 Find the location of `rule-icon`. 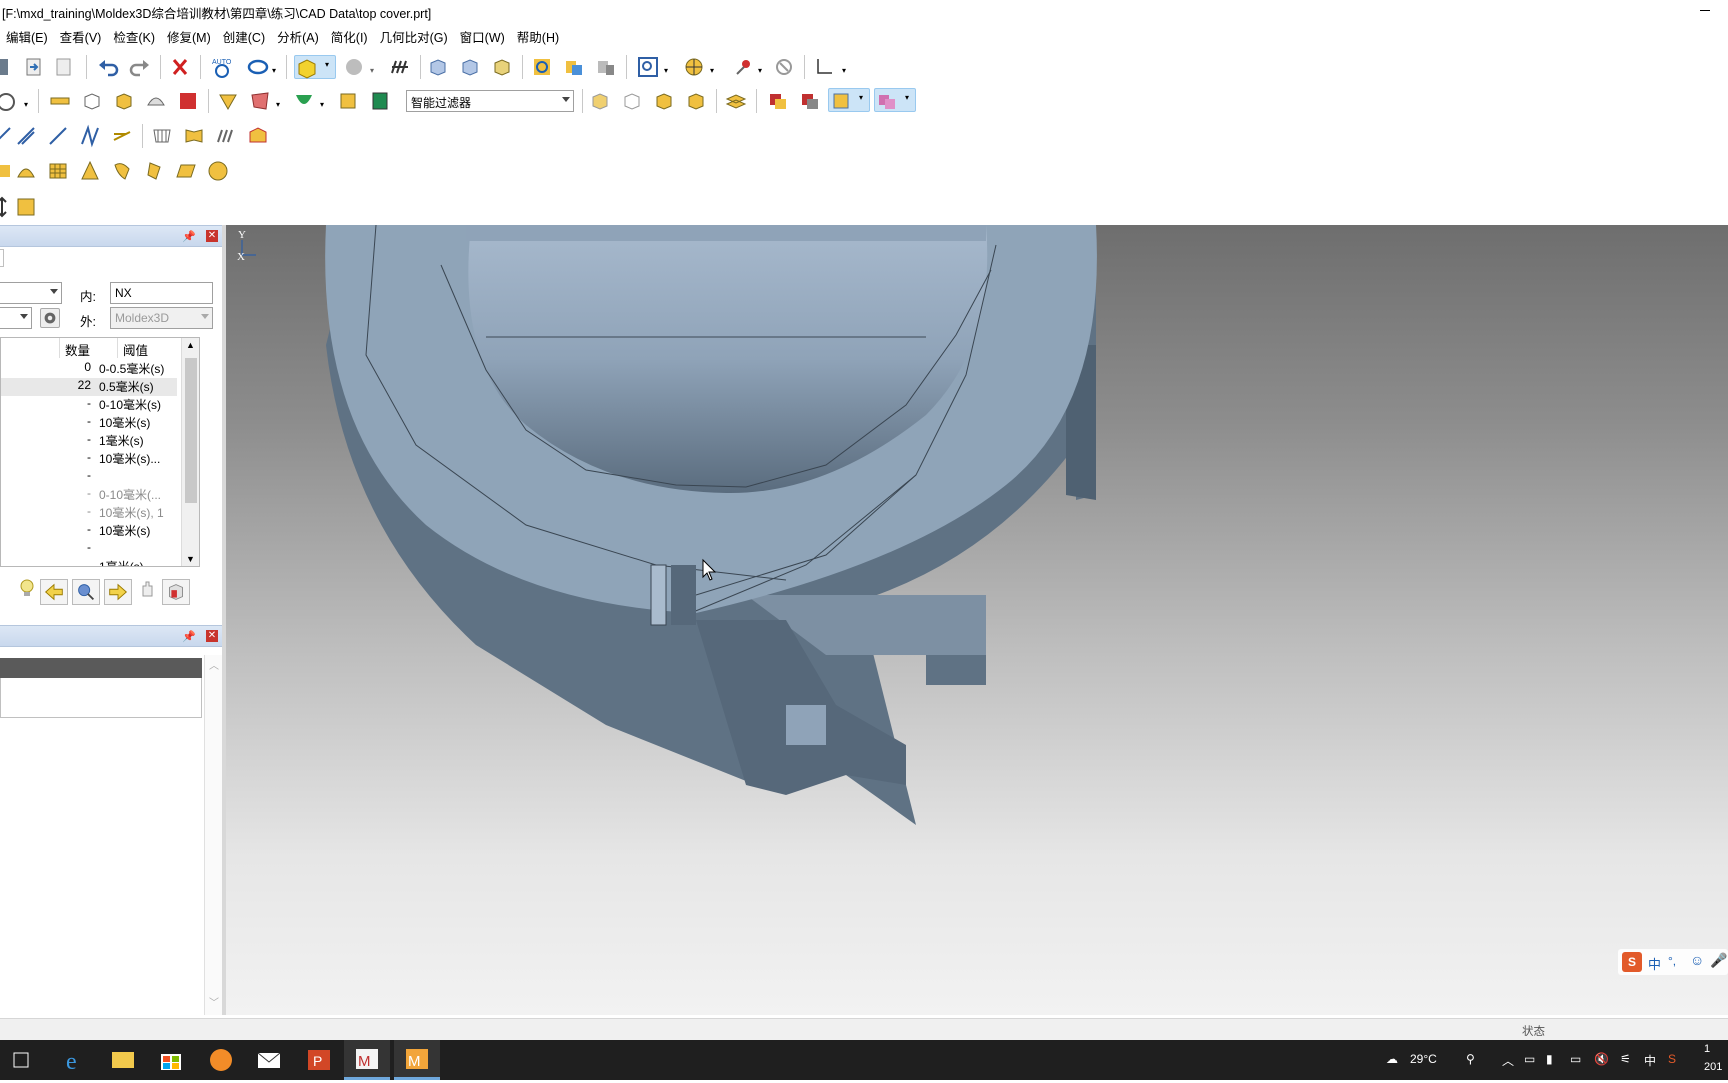

rule-icon is located at coordinates (188, 101).